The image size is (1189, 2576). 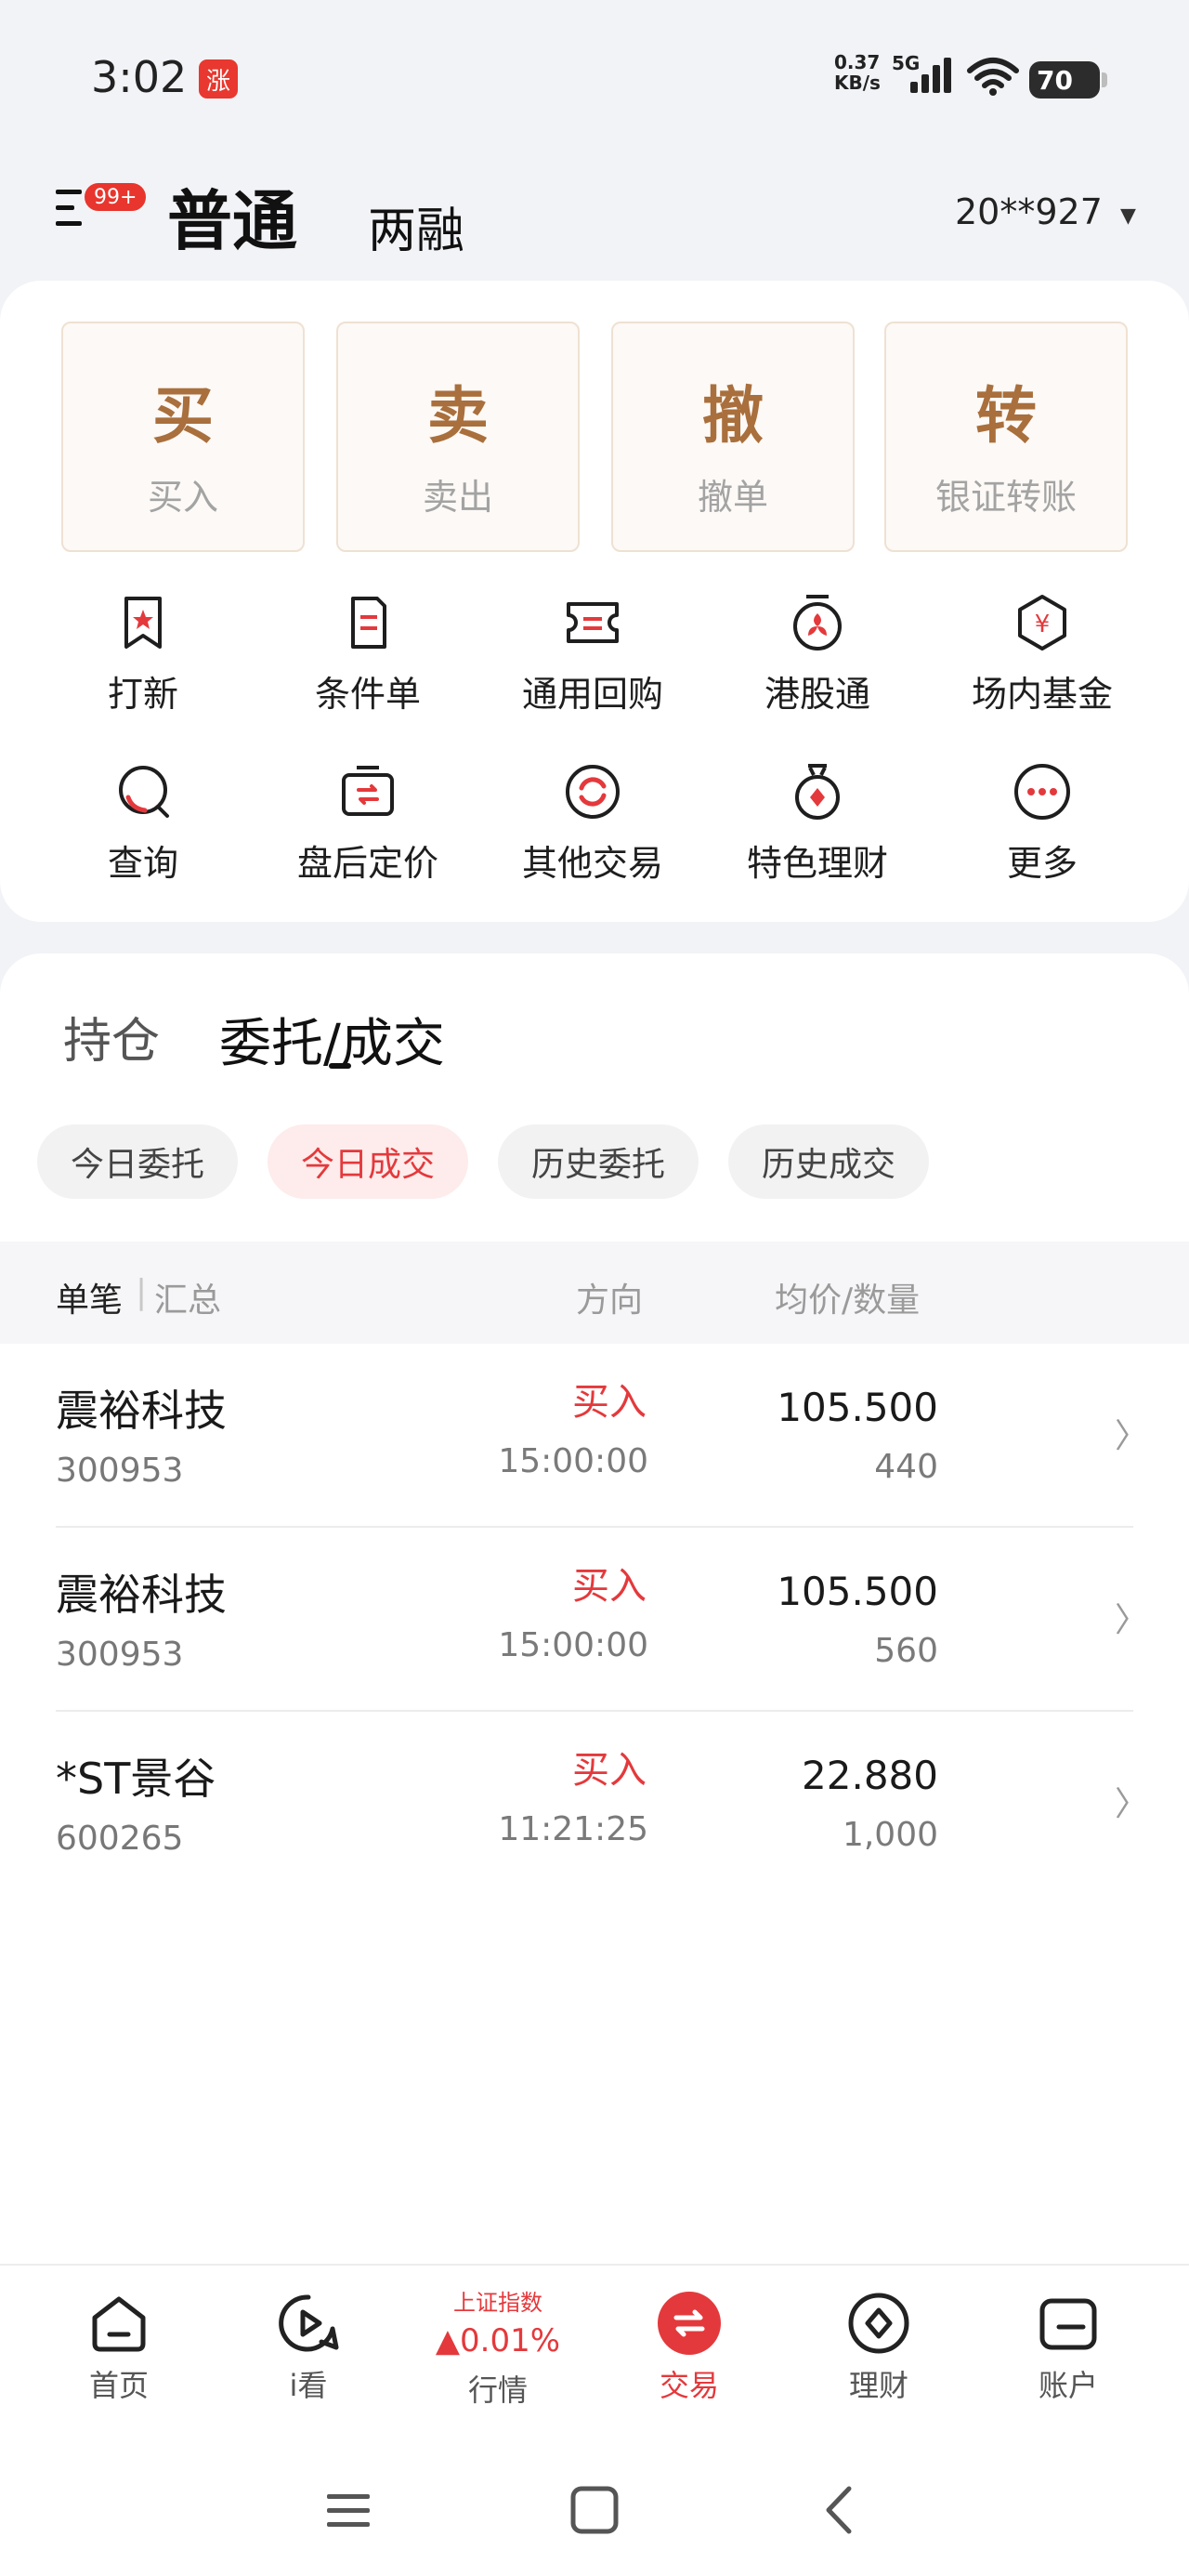 I want to click on trade-time: 15:00:00, so click(x=573, y=1645).